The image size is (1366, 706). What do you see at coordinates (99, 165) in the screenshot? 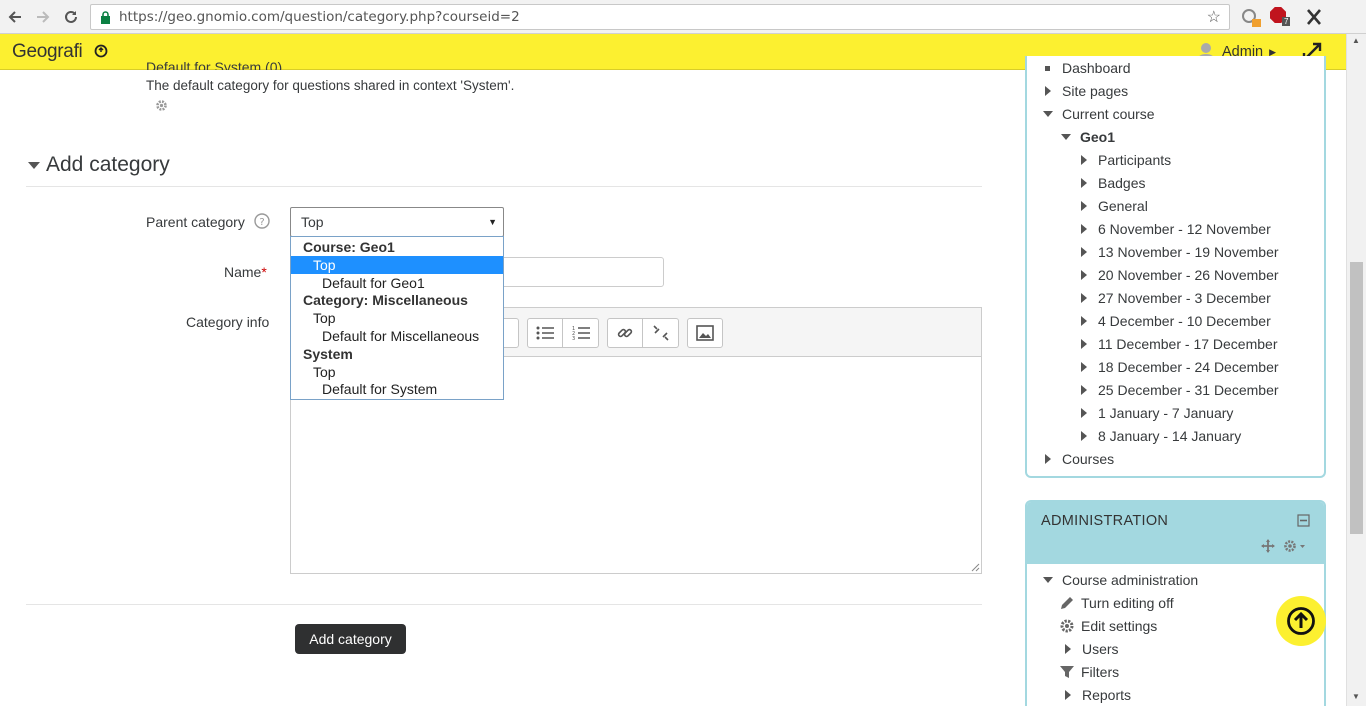
I see `add-category-header: Add category` at bounding box center [99, 165].